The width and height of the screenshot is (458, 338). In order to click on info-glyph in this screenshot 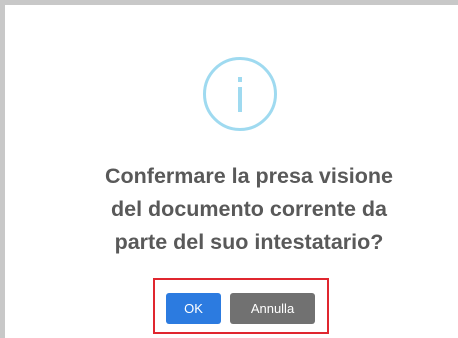, I will do `click(240, 94)`.